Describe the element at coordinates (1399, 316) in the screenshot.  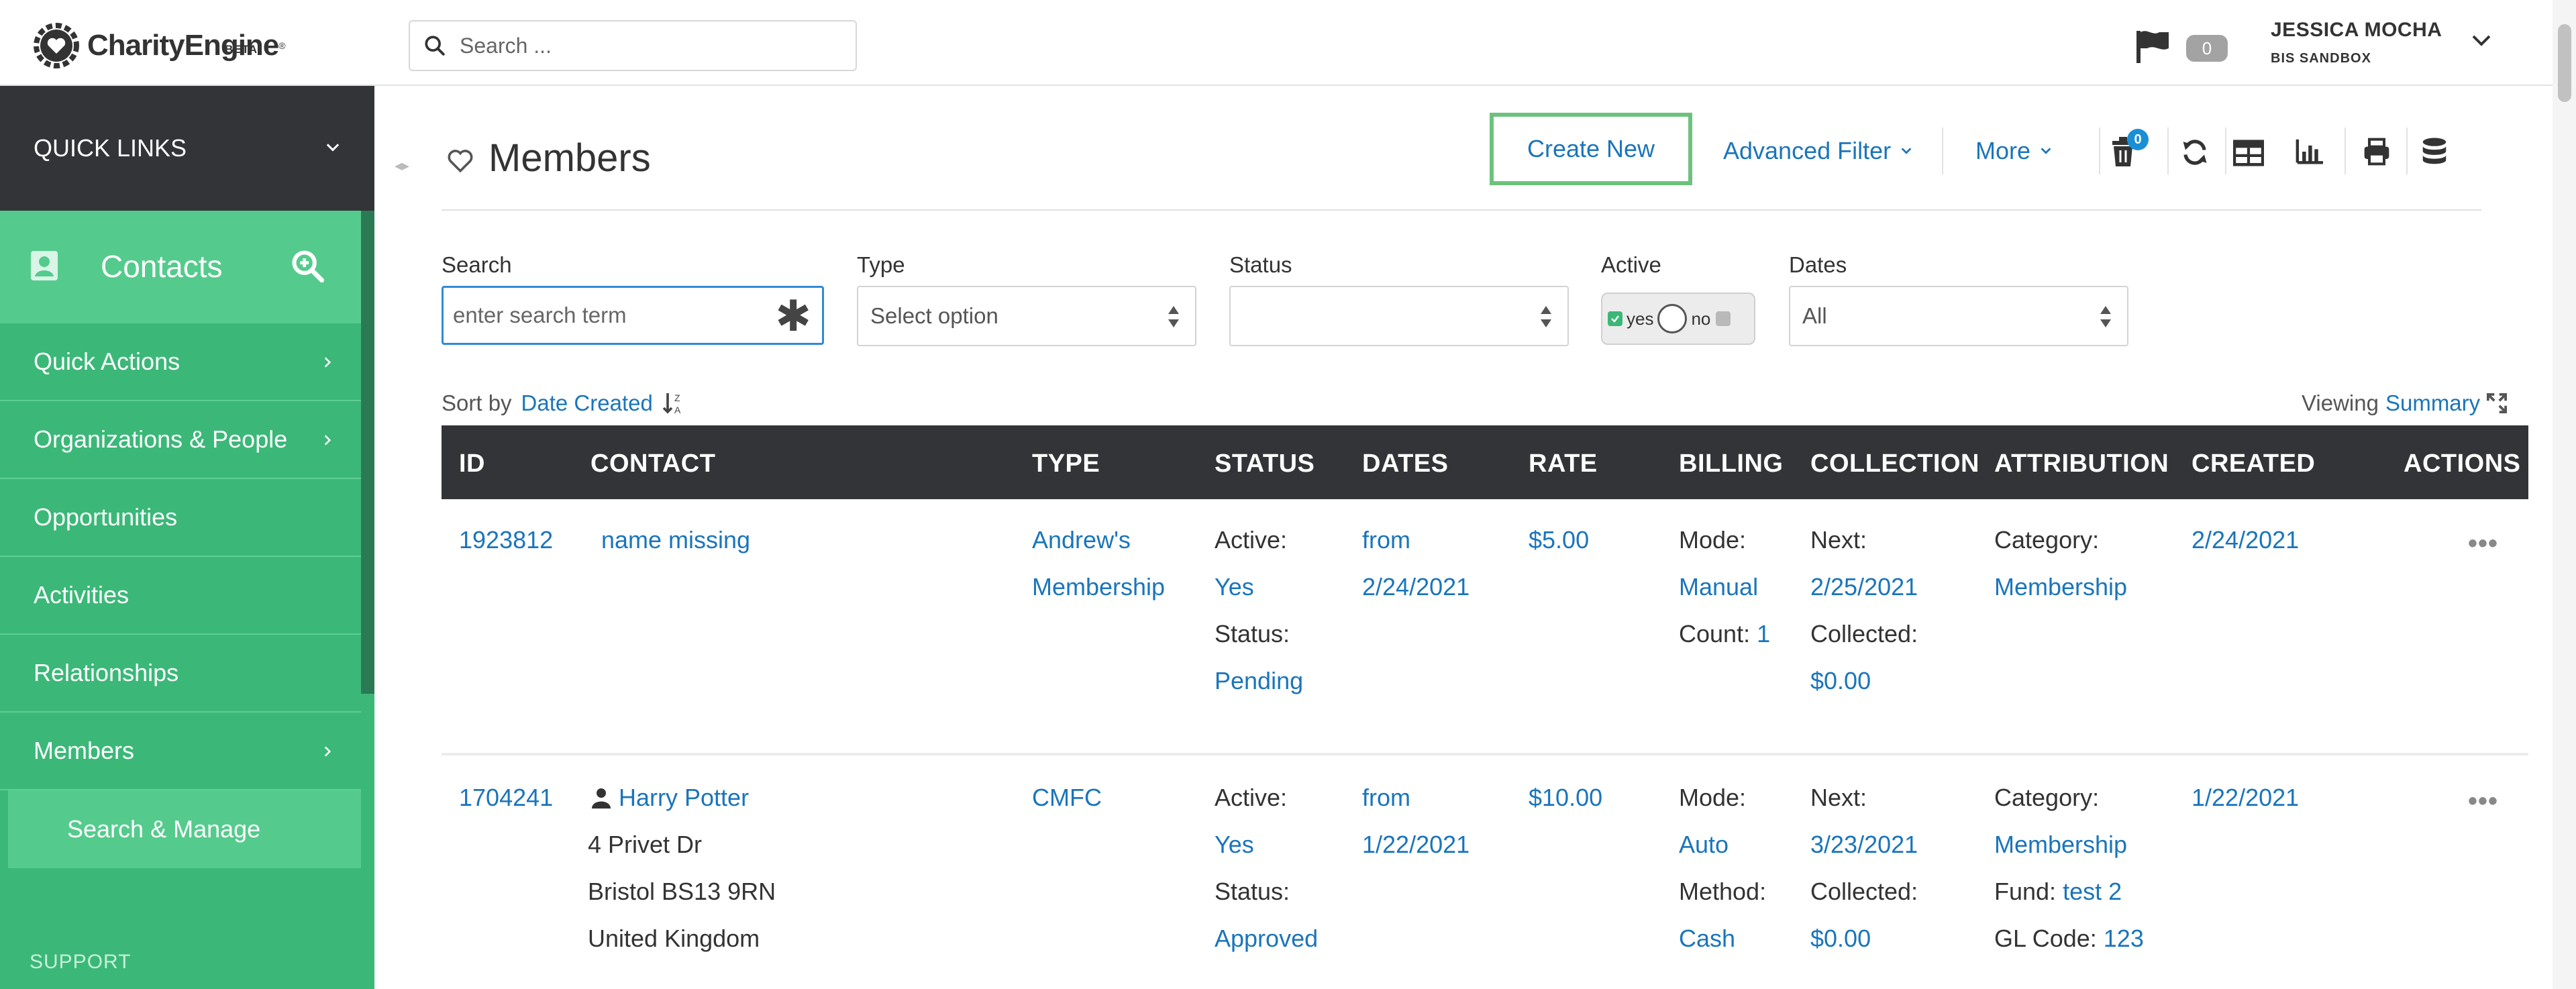
I see `status-select` at that location.